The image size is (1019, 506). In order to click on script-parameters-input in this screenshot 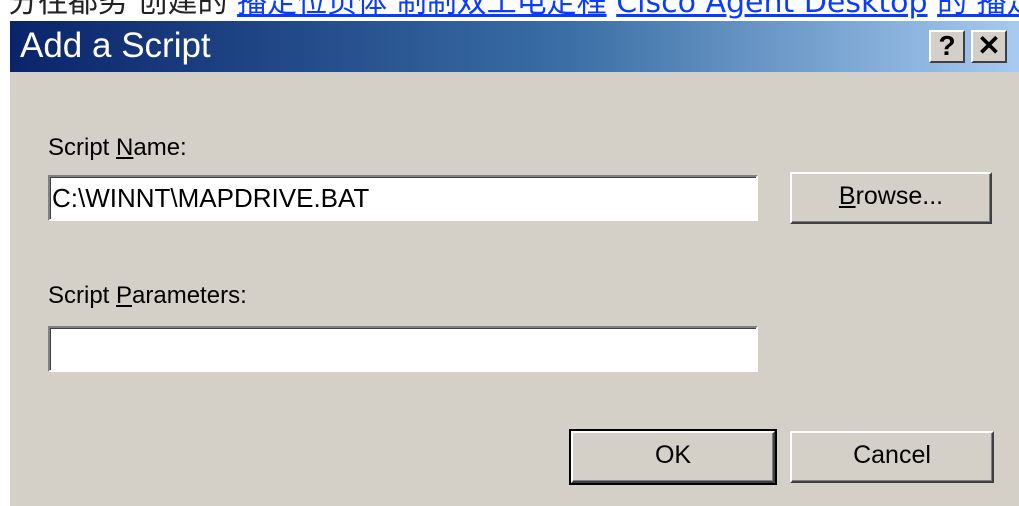, I will do `click(403, 349)`.